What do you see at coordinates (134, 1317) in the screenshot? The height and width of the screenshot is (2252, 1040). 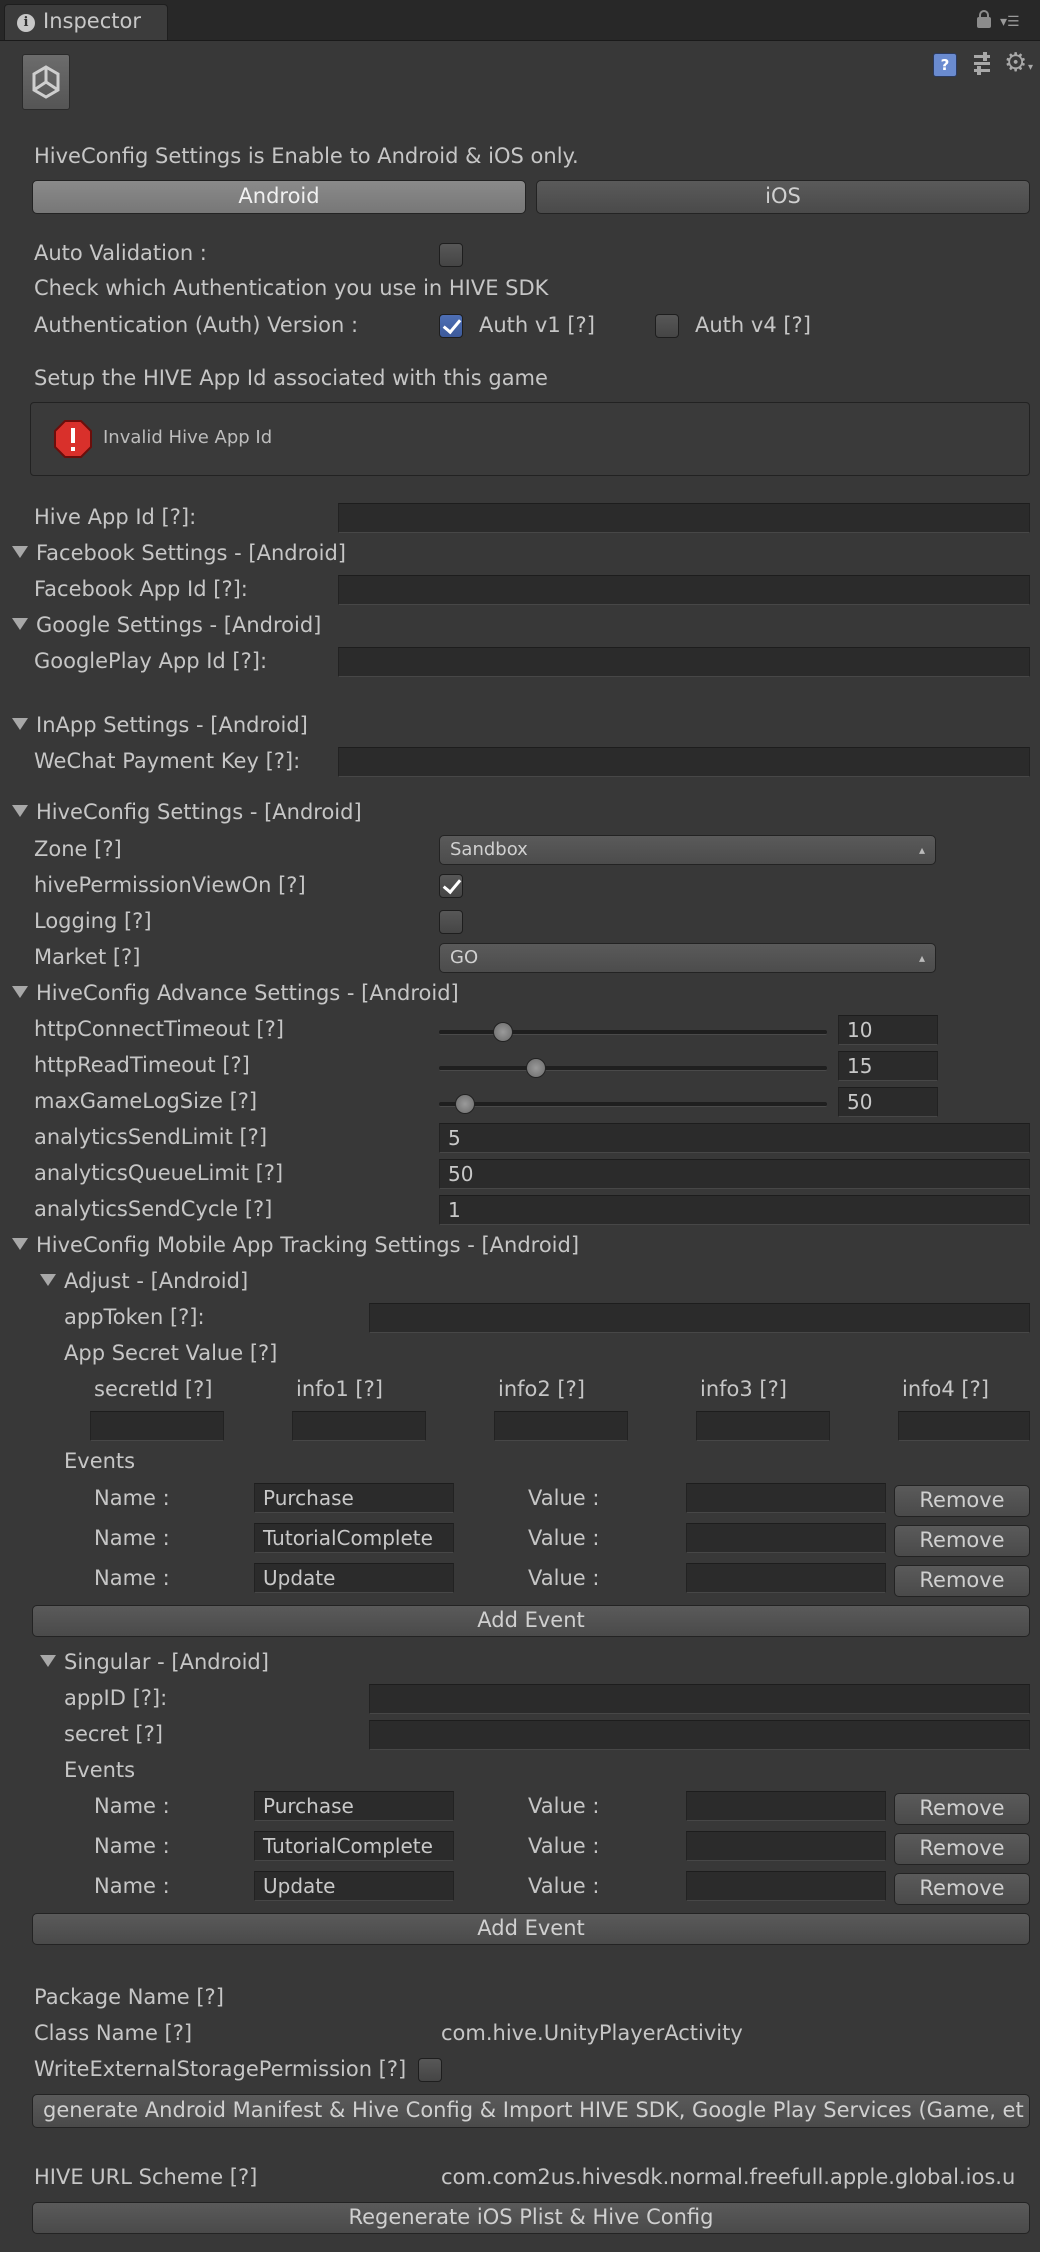 I see `adjust-app-token-label: appToken [?]:` at bounding box center [134, 1317].